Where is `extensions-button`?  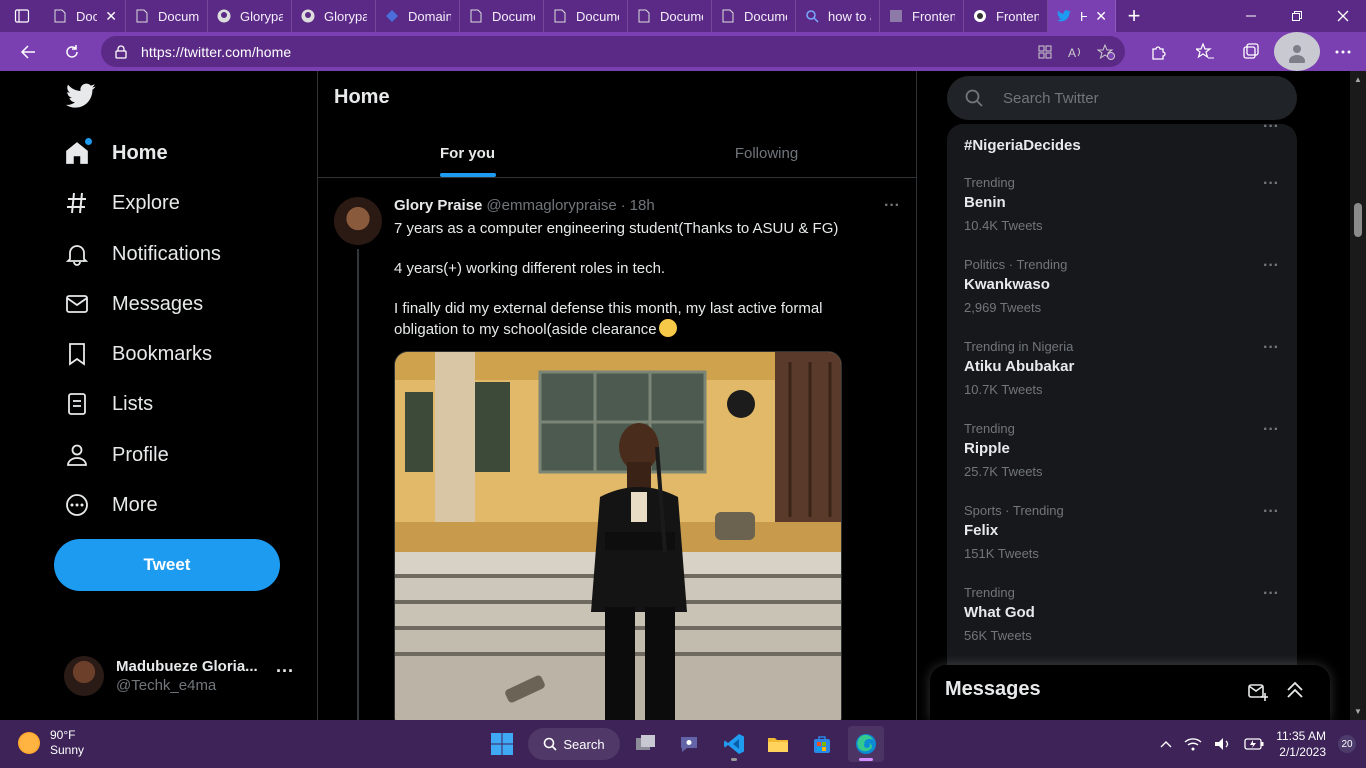
extensions-button is located at coordinates (1159, 51).